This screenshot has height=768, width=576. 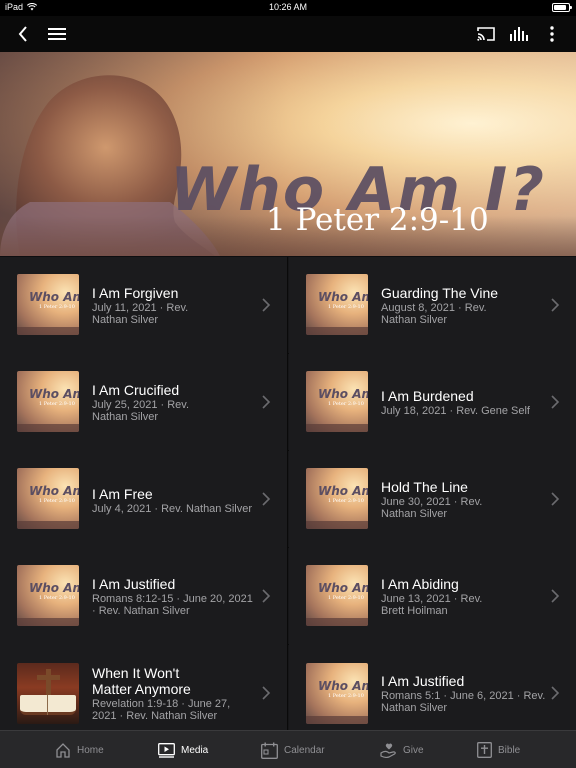 I want to click on sermon-meta: July 11, 2021 · Rev. Nathan Silver, so click(x=174, y=314).